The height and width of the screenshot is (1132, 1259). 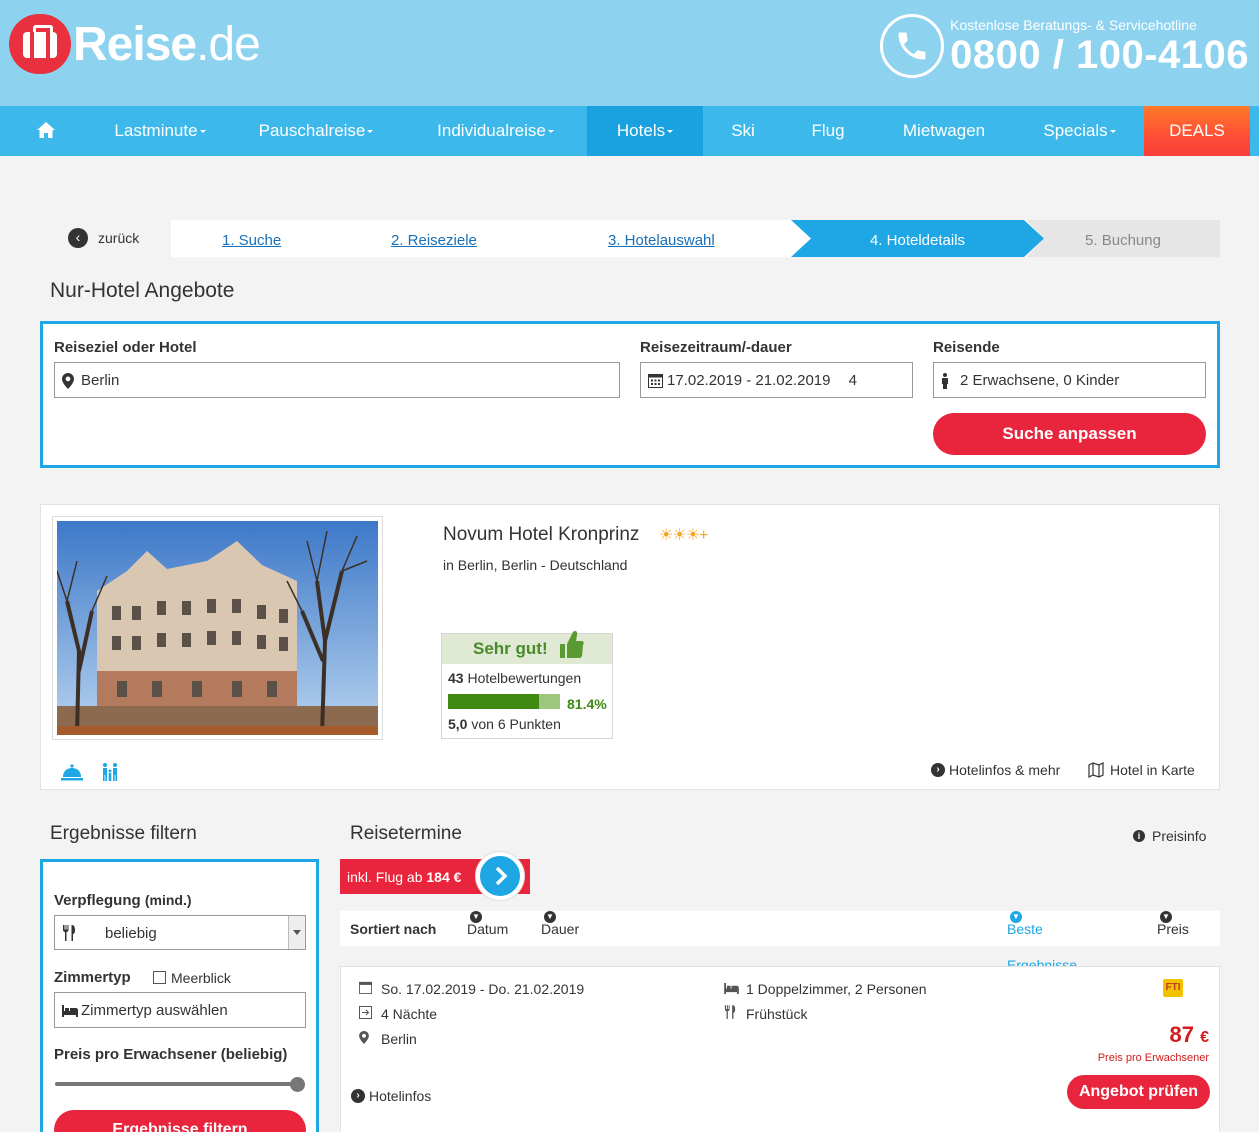 I want to click on thumbs-up-icon, so click(x=572, y=644).